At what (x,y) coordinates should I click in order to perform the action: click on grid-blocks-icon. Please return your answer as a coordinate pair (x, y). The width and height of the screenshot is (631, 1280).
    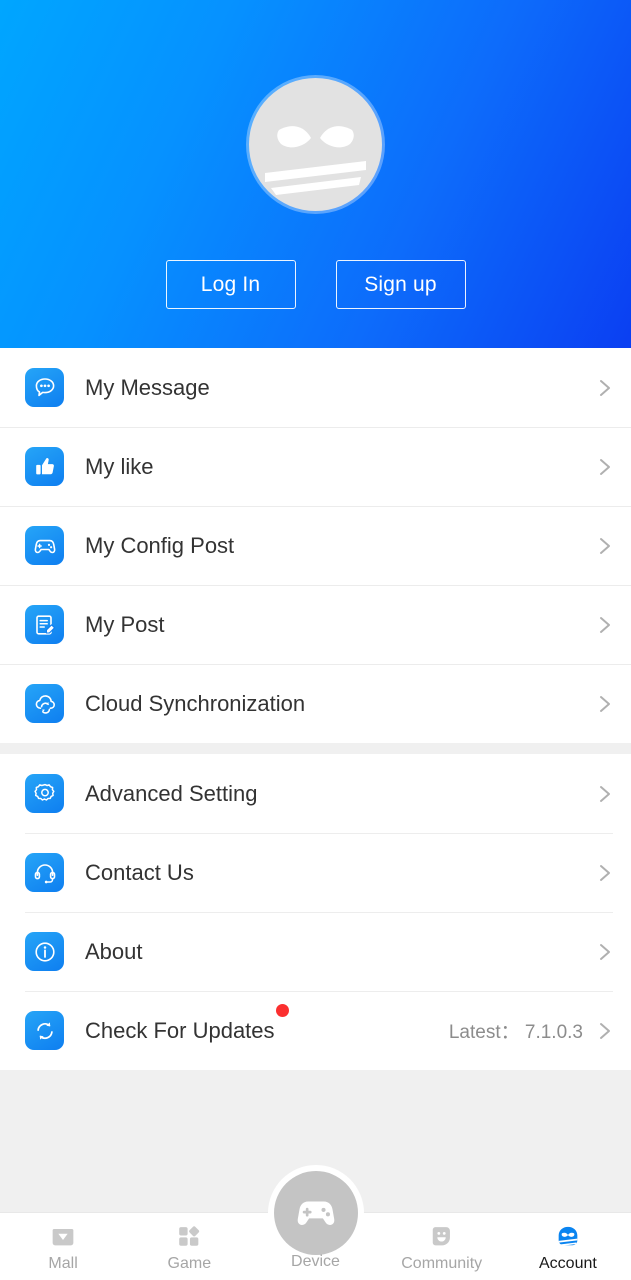
    Looking at the image, I should click on (189, 1236).